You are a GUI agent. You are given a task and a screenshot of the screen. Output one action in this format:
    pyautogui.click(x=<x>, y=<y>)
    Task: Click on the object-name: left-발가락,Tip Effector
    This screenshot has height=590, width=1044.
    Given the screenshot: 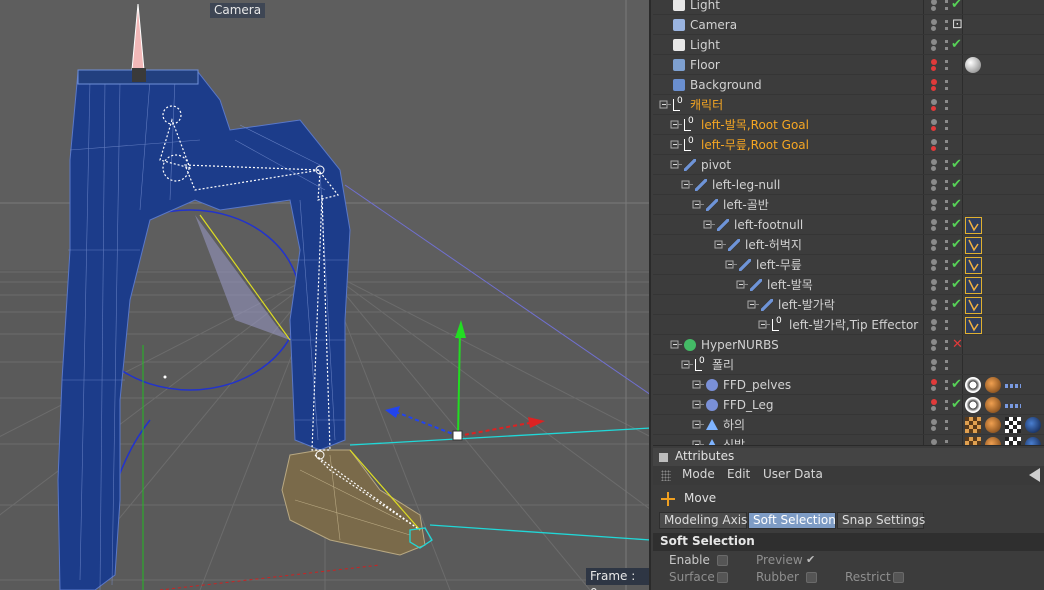 What is the action you would take?
    pyautogui.click(x=853, y=325)
    